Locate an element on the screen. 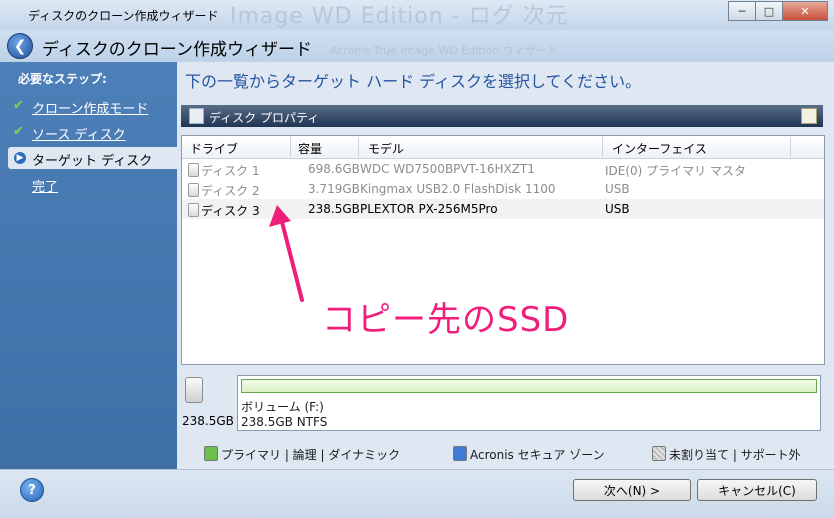 The image size is (834, 518). step-source-disk: ✔ ソース ディスク is located at coordinates (88, 132).